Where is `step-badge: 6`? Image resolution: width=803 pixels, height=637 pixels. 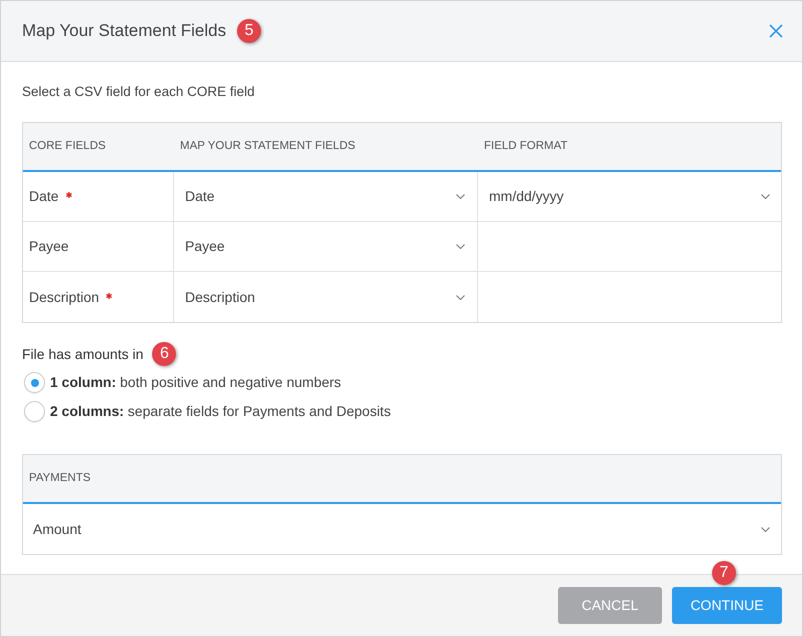
step-badge: 6 is located at coordinates (164, 354).